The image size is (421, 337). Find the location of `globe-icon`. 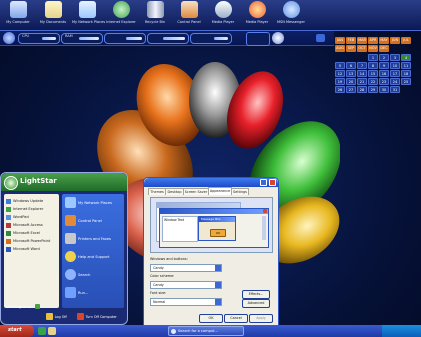

globe-icon is located at coordinates (278, 38).